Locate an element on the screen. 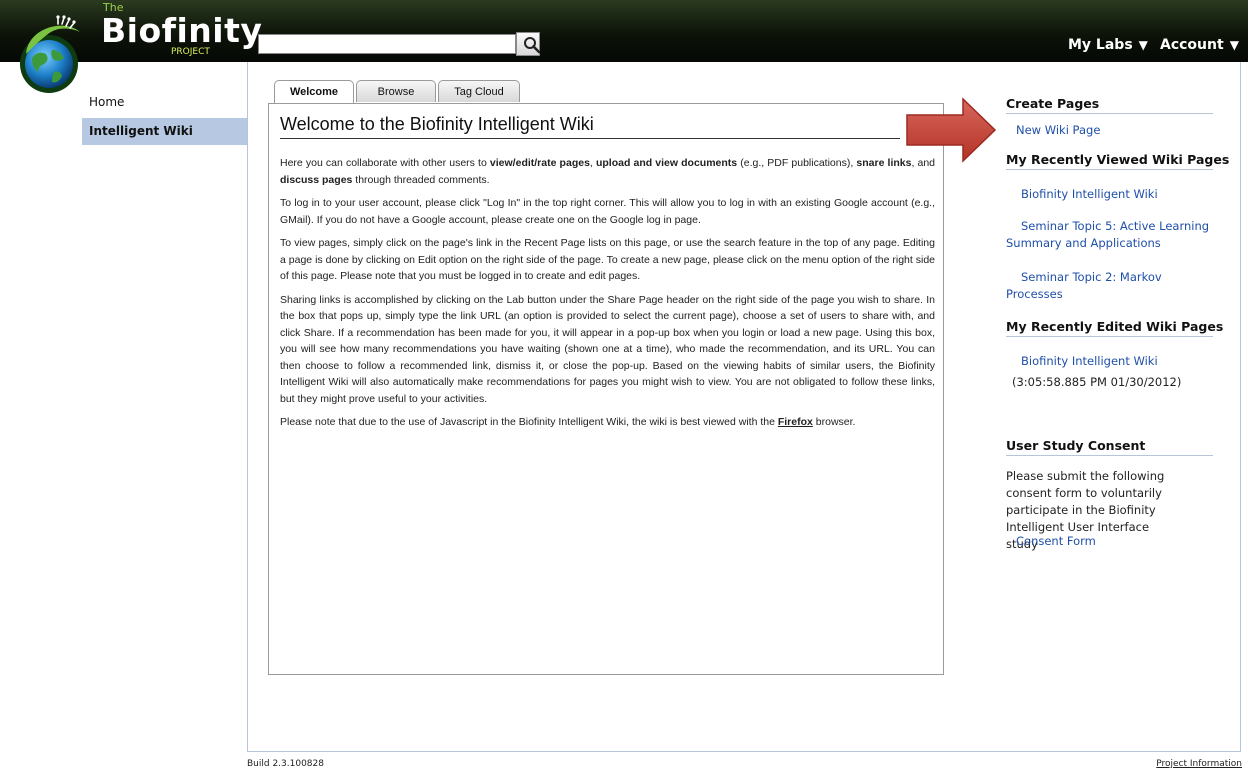 This screenshot has height=772, width=1248. nav-item-label: Home is located at coordinates (107, 102).